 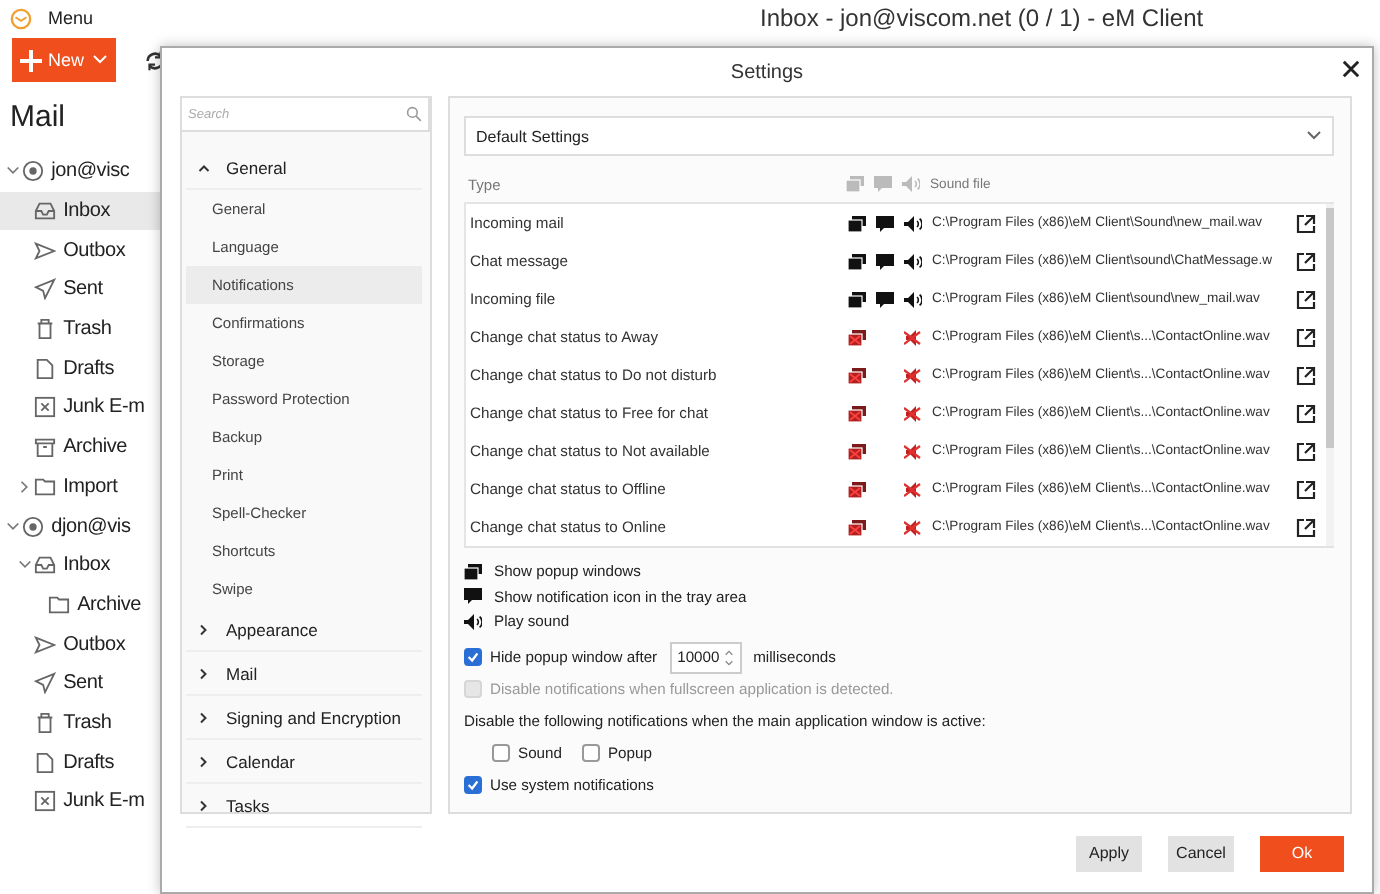 What do you see at coordinates (1201, 853) in the screenshot?
I see `dialog-button: Cancel` at bounding box center [1201, 853].